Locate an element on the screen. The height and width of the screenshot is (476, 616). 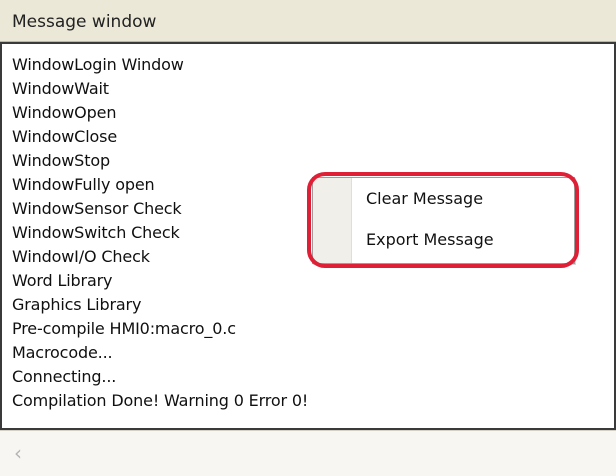
clear-message-menu-item: Clear Message is located at coordinates (424, 199).